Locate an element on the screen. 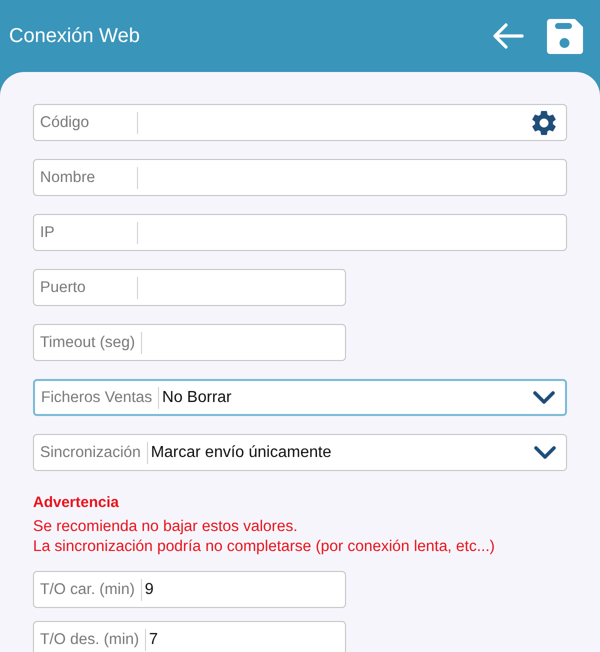 Image resolution: width=600 pixels, height=652 pixels. field-value: Marcar envío únicamente is located at coordinates (241, 452).